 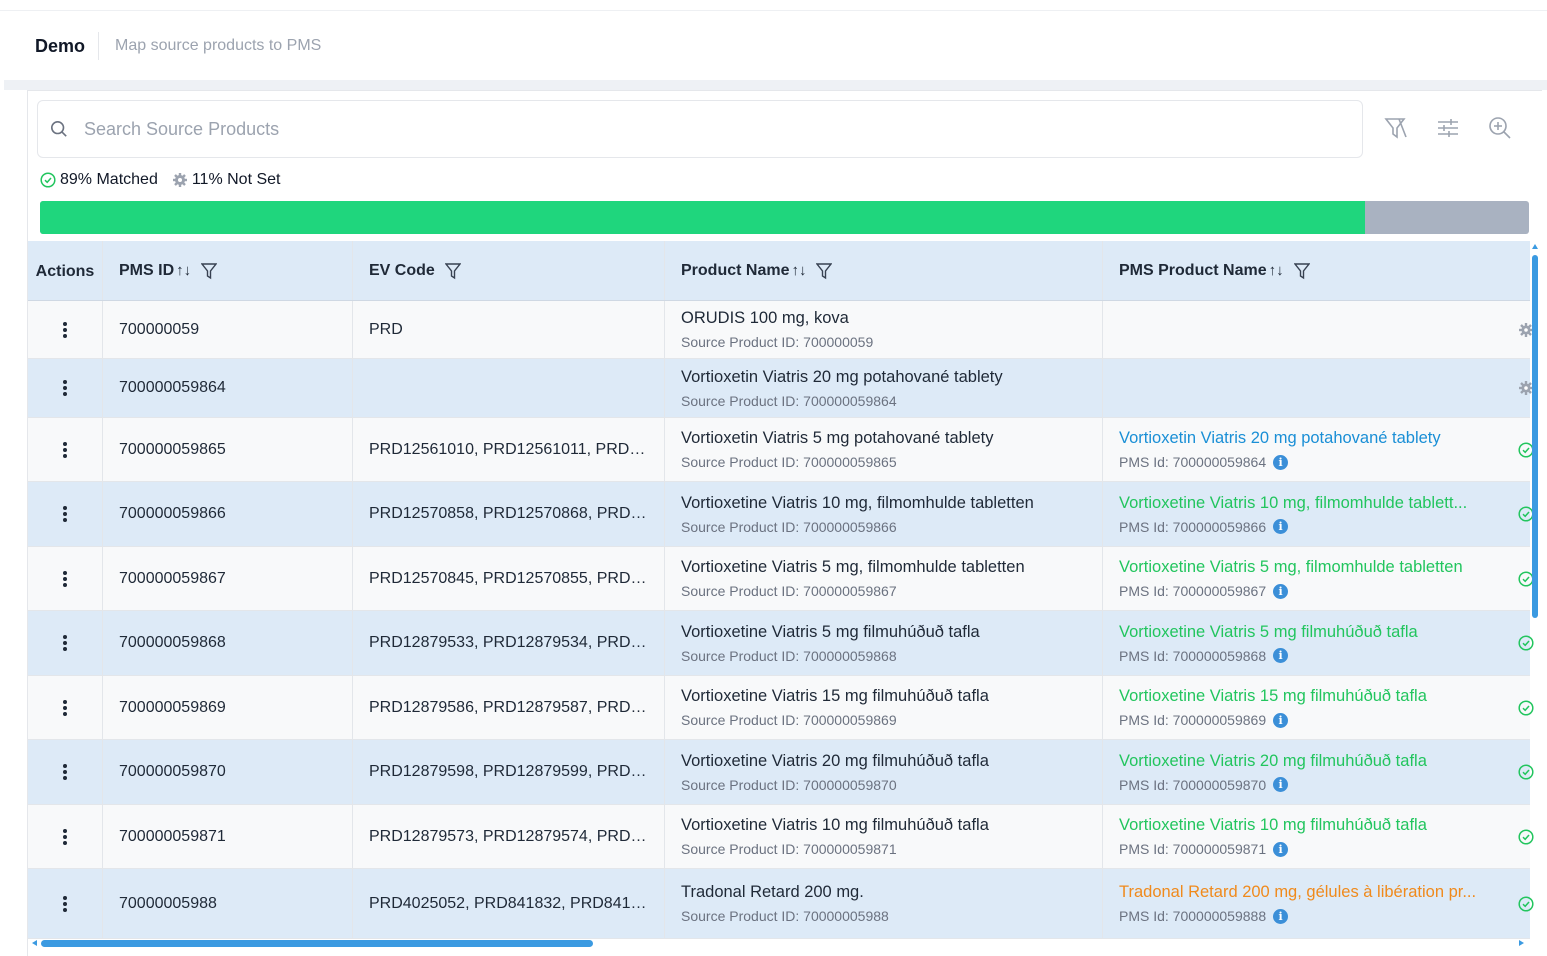 What do you see at coordinates (228, 270) in the screenshot?
I see `col-header-pms-id: PMS ID ↑↓` at bounding box center [228, 270].